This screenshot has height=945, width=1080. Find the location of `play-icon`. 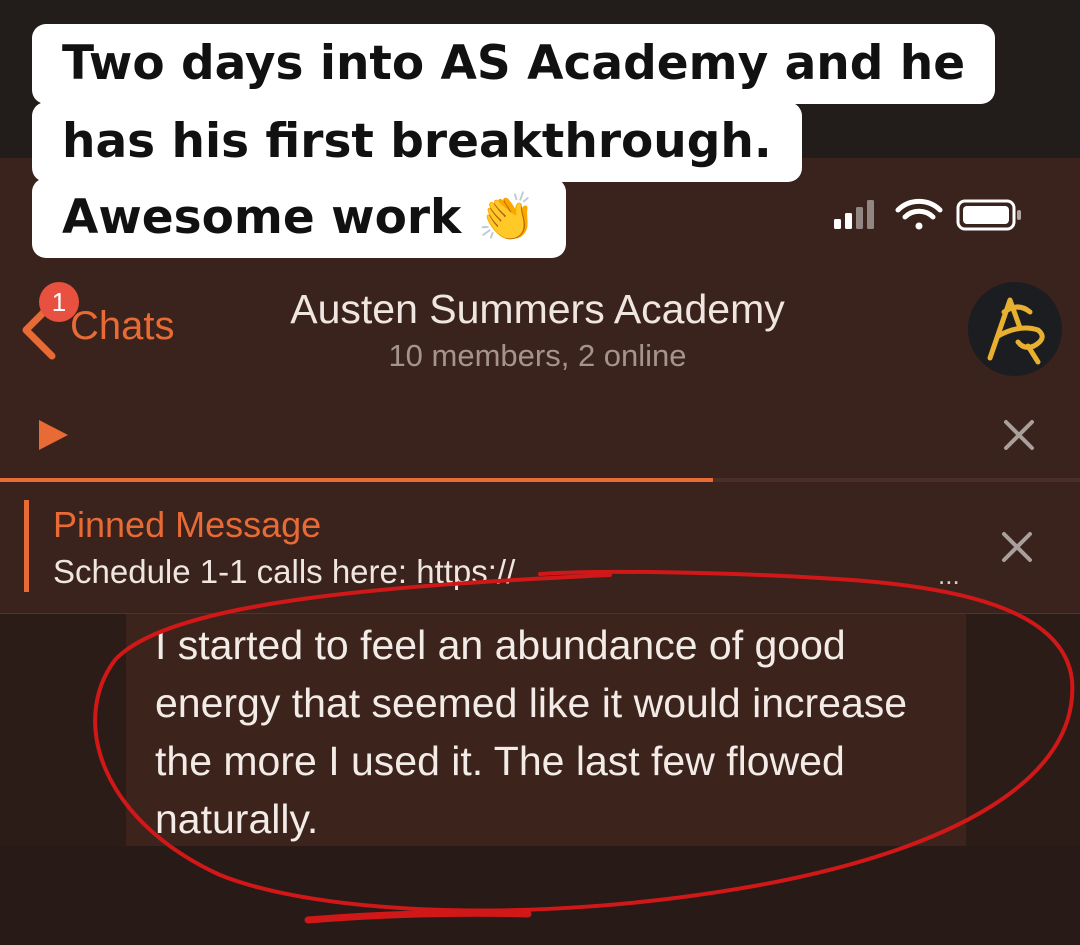

play-icon is located at coordinates (53, 435).